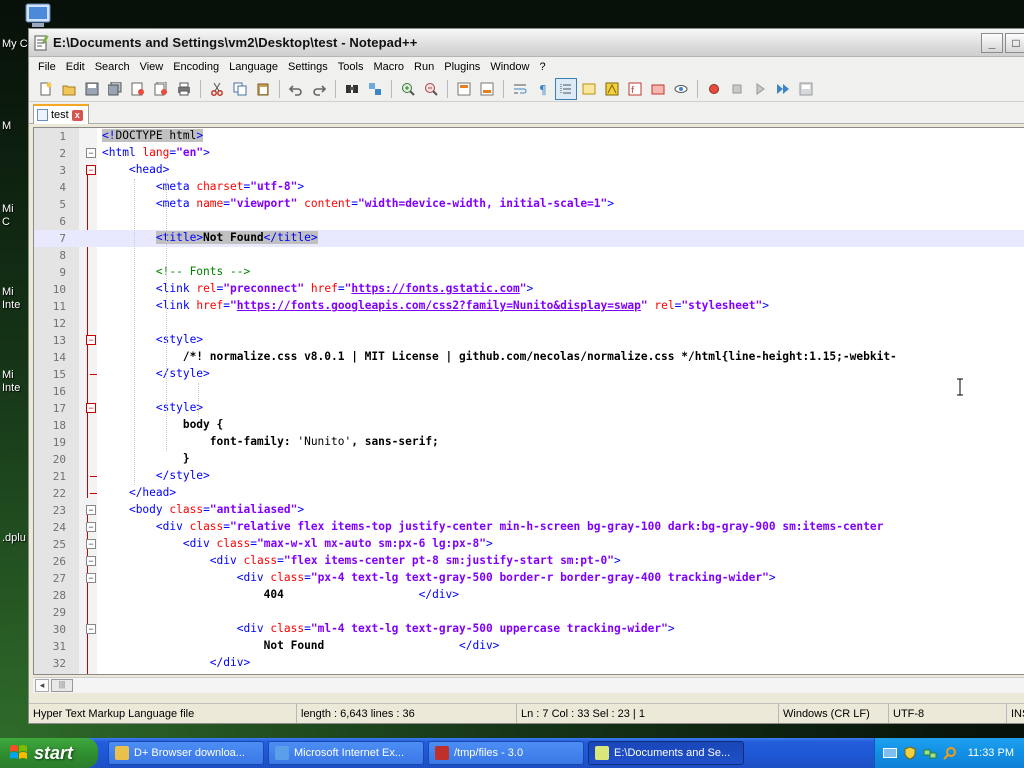 This screenshot has width=1024, height=768. Describe the element at coordinates (589, 89) in the screenshot. I see `user-language-icon` at that location.